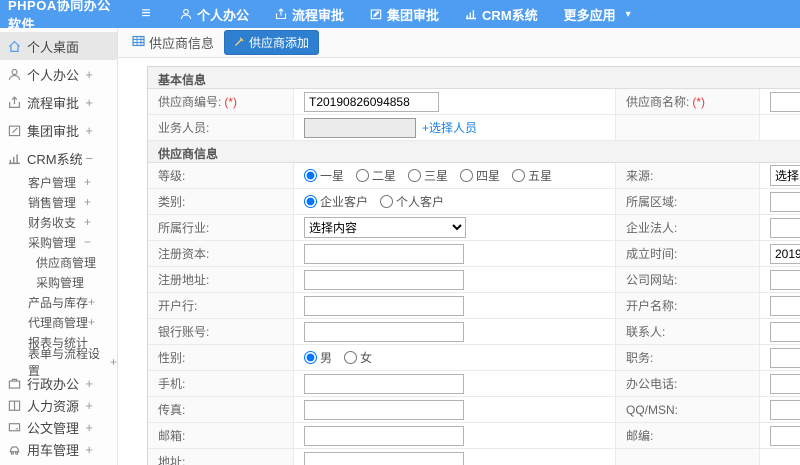  What do you see at coordinates (58, 74) in the screenshot?
I see `sidebar-item-personal-office: 个人办公 +` at bounding box center [58, 74].